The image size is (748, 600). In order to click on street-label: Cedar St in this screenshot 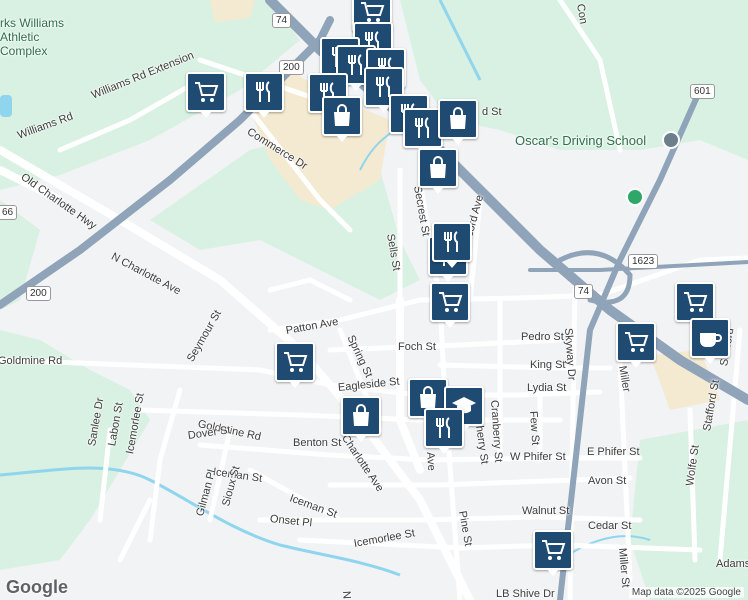, I will do `click(610, 526)`.